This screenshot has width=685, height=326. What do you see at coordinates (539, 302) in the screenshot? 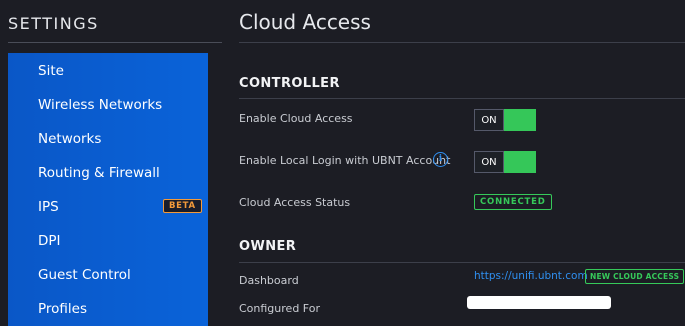
I see `redacted-account-value` at bounding box center [539, 302].